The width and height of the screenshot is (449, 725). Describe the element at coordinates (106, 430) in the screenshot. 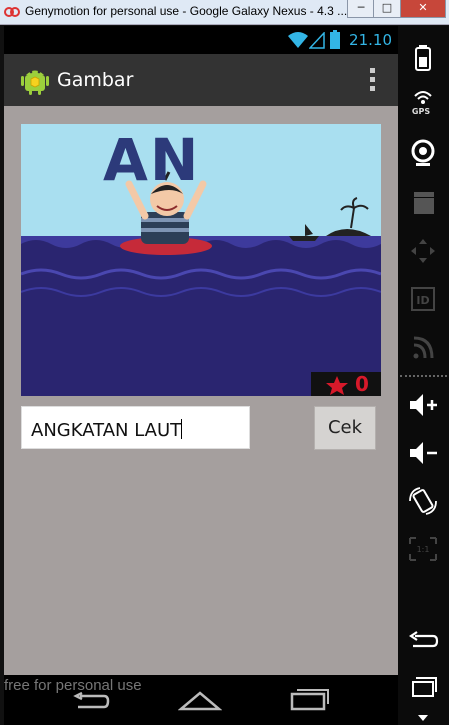

I see `answer-input-value: ANGKATAN LAUT` at that location.